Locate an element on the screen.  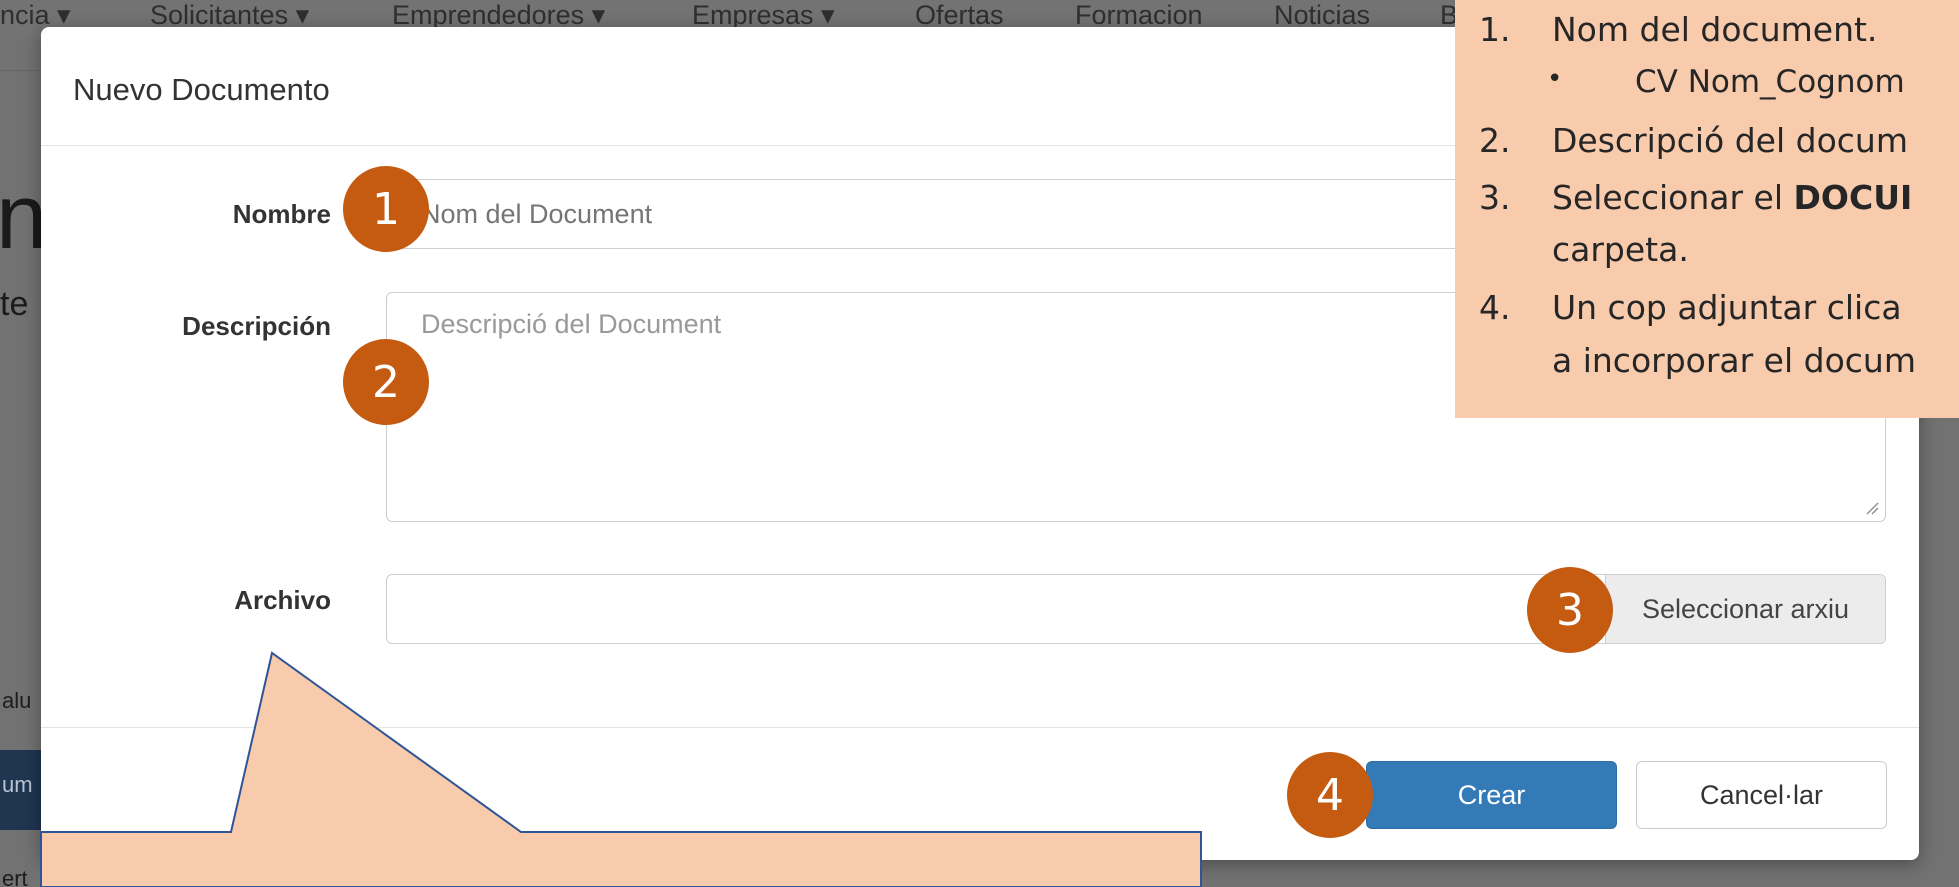
note-item-text: Seleccionar el DOCUI is located at coordinates (1732, 197).